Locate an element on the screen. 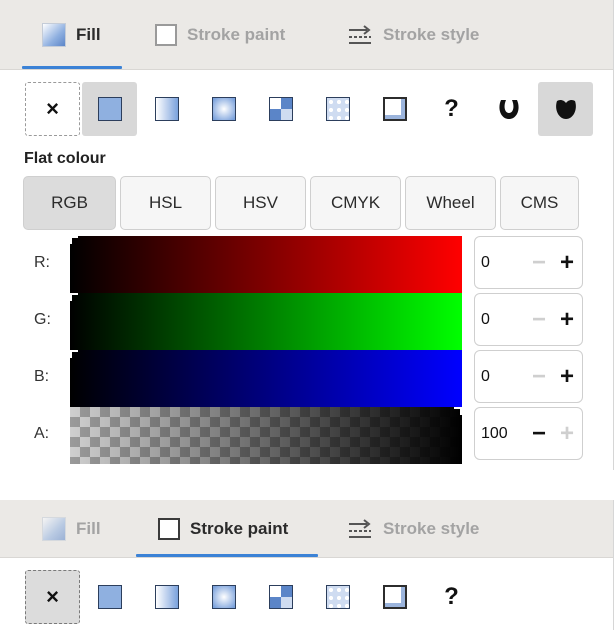  pattern-icon is located at coordinates (337, 109).